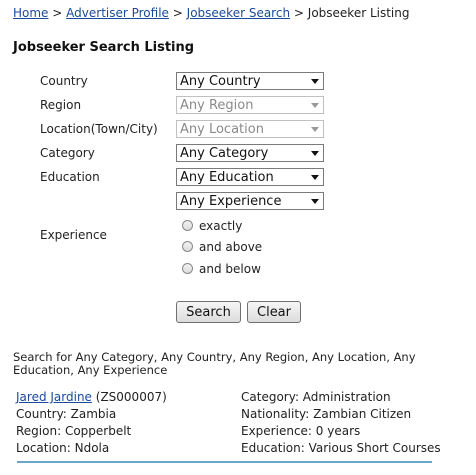 The image size is (476, 475). I want to click on result-id: (ZS000007), so click(131, 397).